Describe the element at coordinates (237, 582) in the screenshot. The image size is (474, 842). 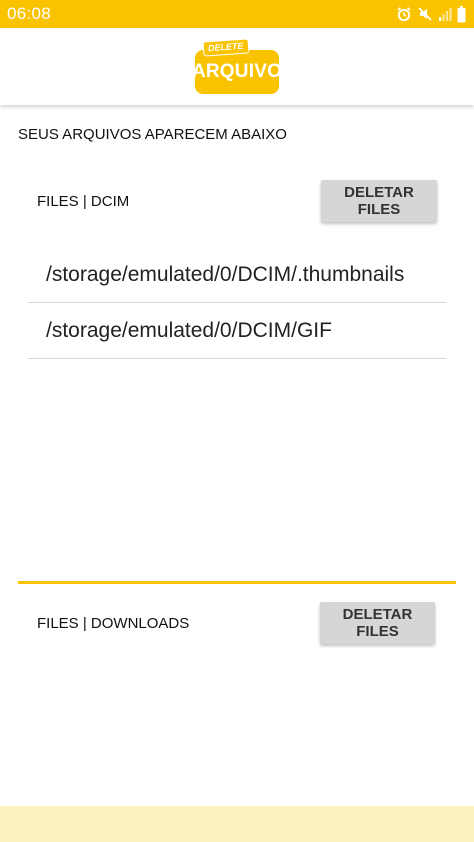
I see `section-divider` at that location.